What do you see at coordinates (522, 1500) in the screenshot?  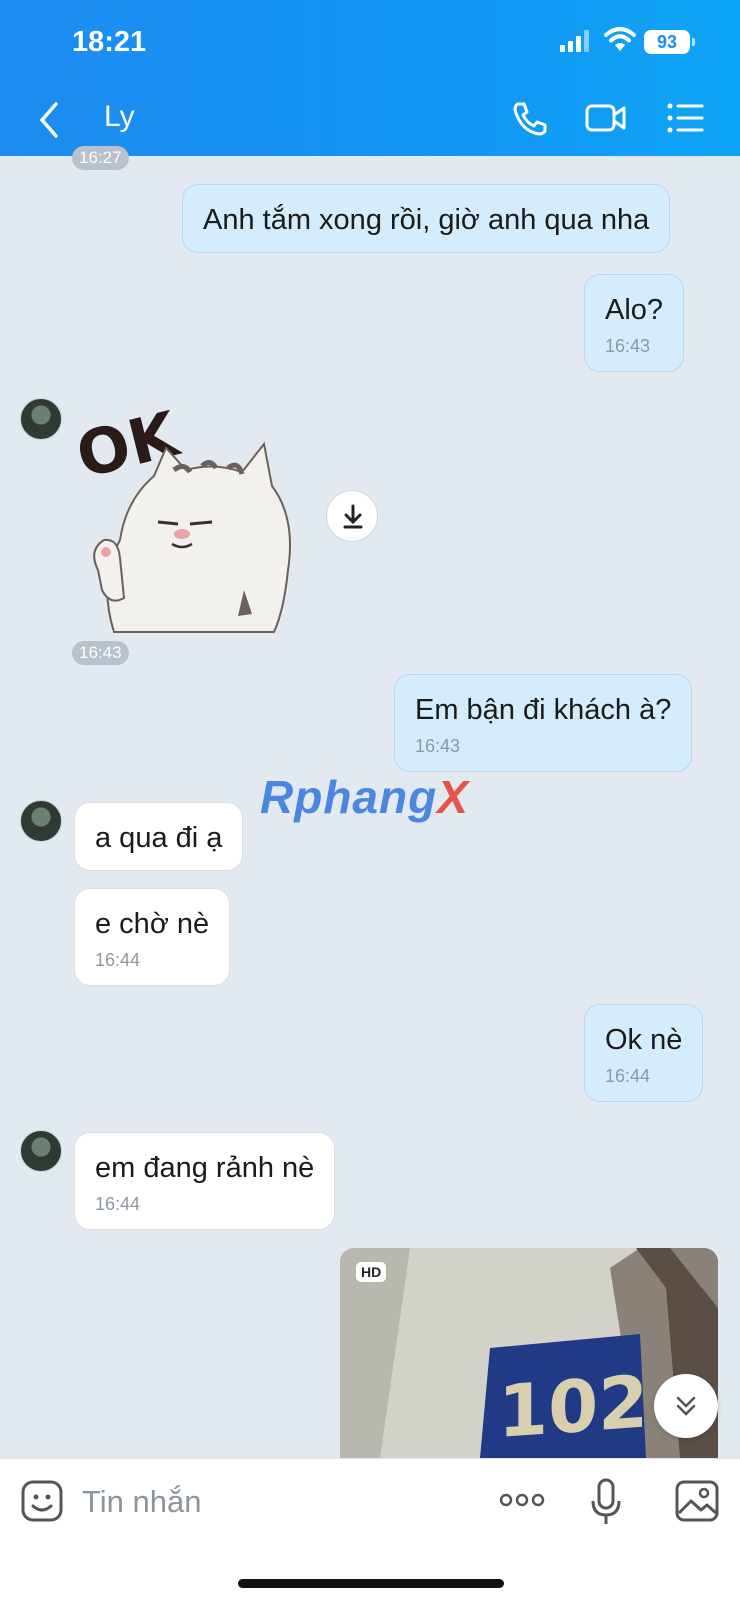 I see `more-options-icon` at bounding box center [522, 1500].